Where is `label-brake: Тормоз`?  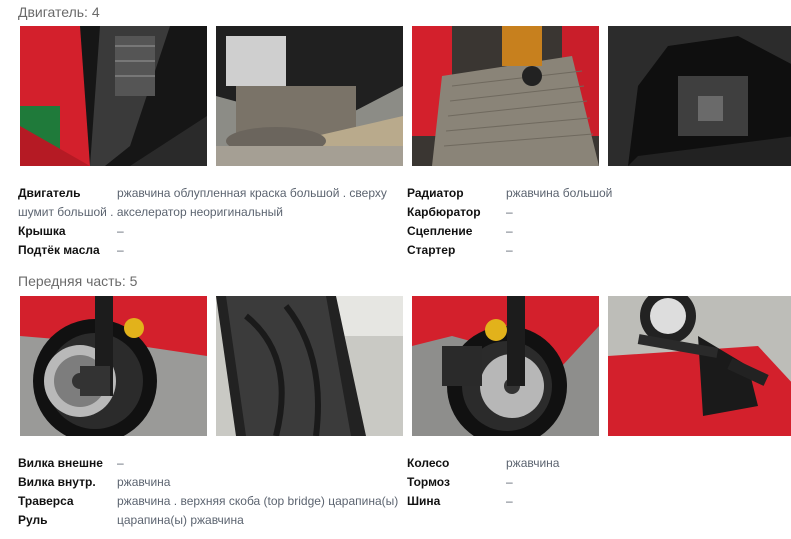 label-brake: Тормоз is located at coordinates (428, 482).